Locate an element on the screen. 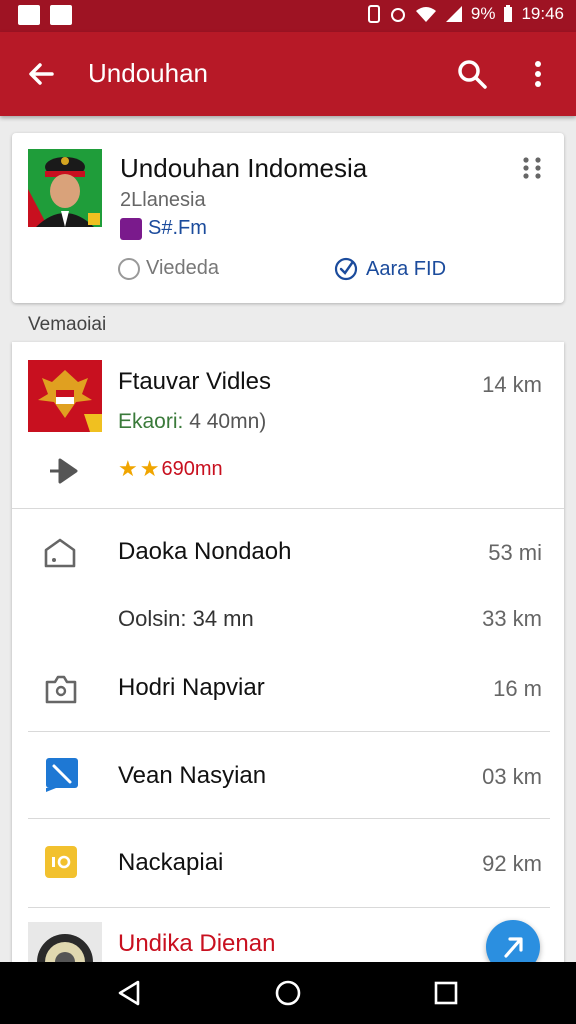  radio-option: Viededa is located at coordinates (168, 268).